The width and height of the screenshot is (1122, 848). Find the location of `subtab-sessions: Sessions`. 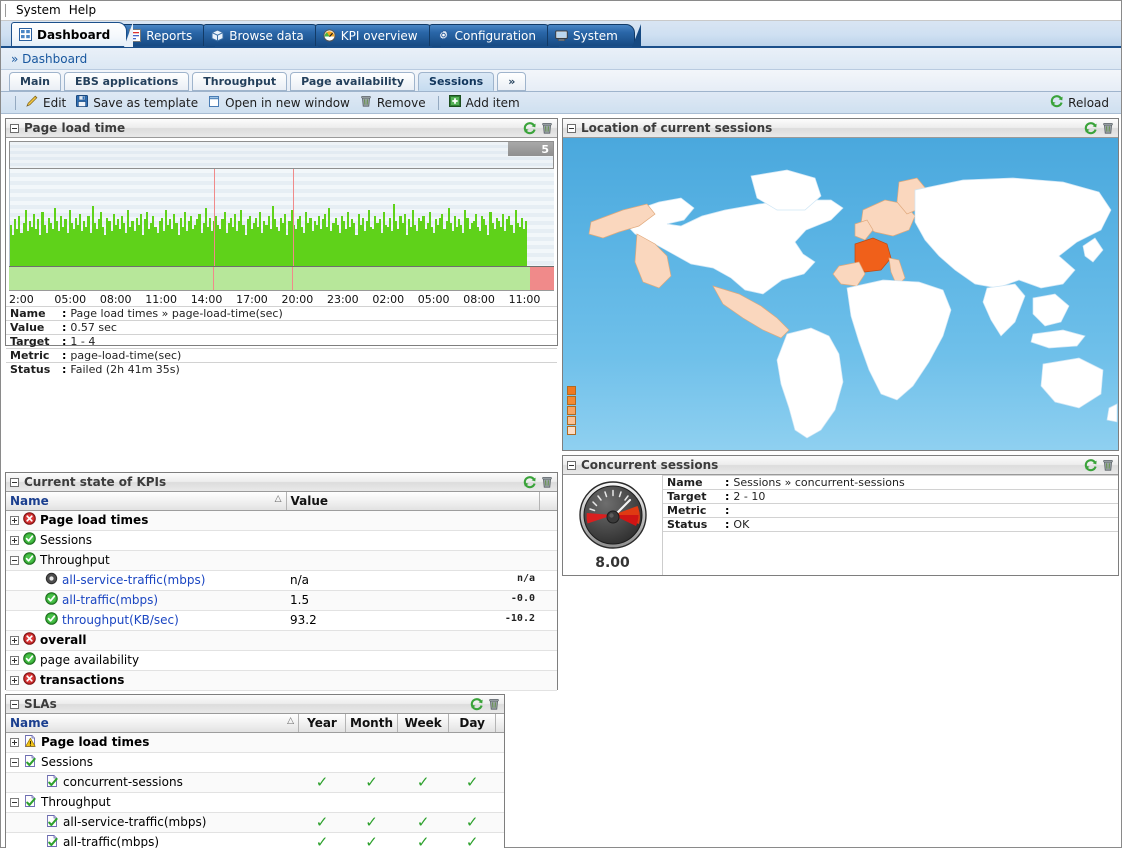

subtab-sessions: Sessions is located at coordinates (456, 81).